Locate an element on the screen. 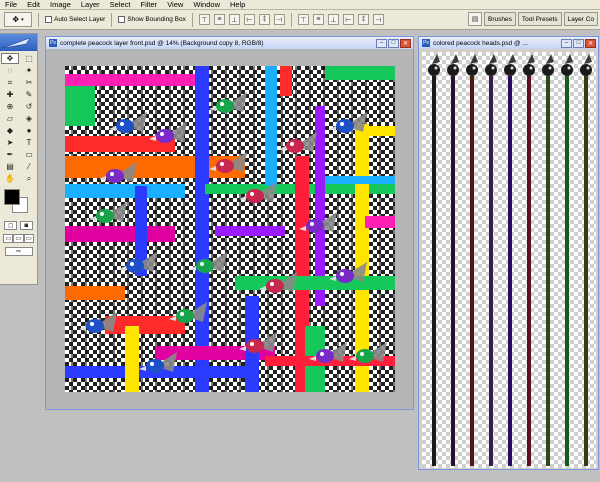 The height and width of the screenshot is (482, 600). menu-image: Image is located at coordinates (60, 5).